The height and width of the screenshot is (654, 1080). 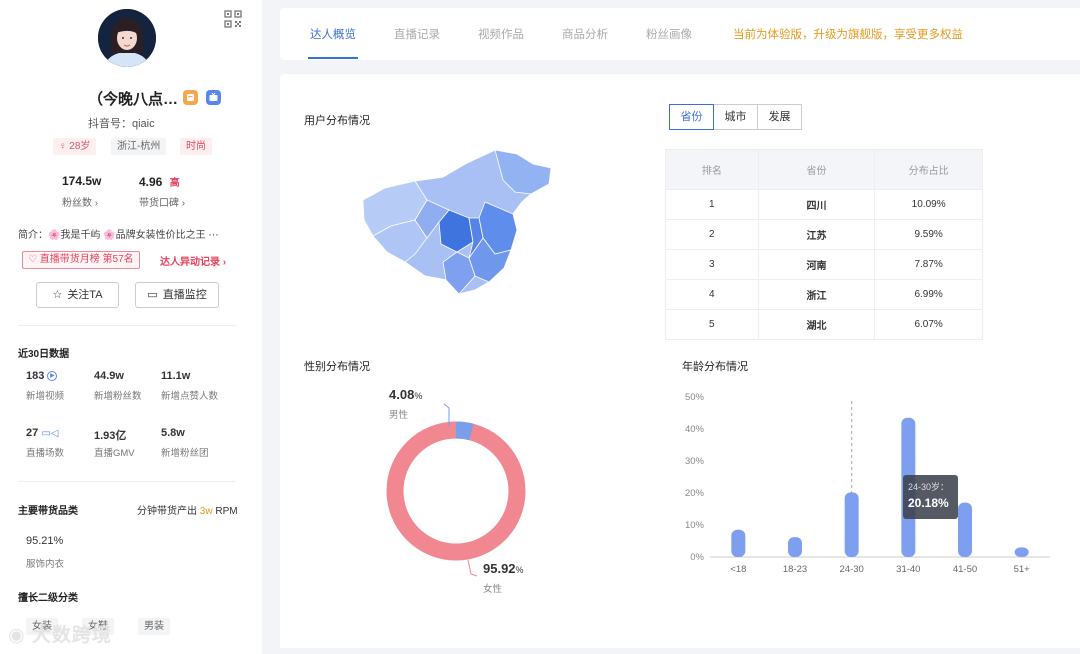 I want to click on rpm-label: 分钟带货产出 3w RPM, so click(x=187, y=511).